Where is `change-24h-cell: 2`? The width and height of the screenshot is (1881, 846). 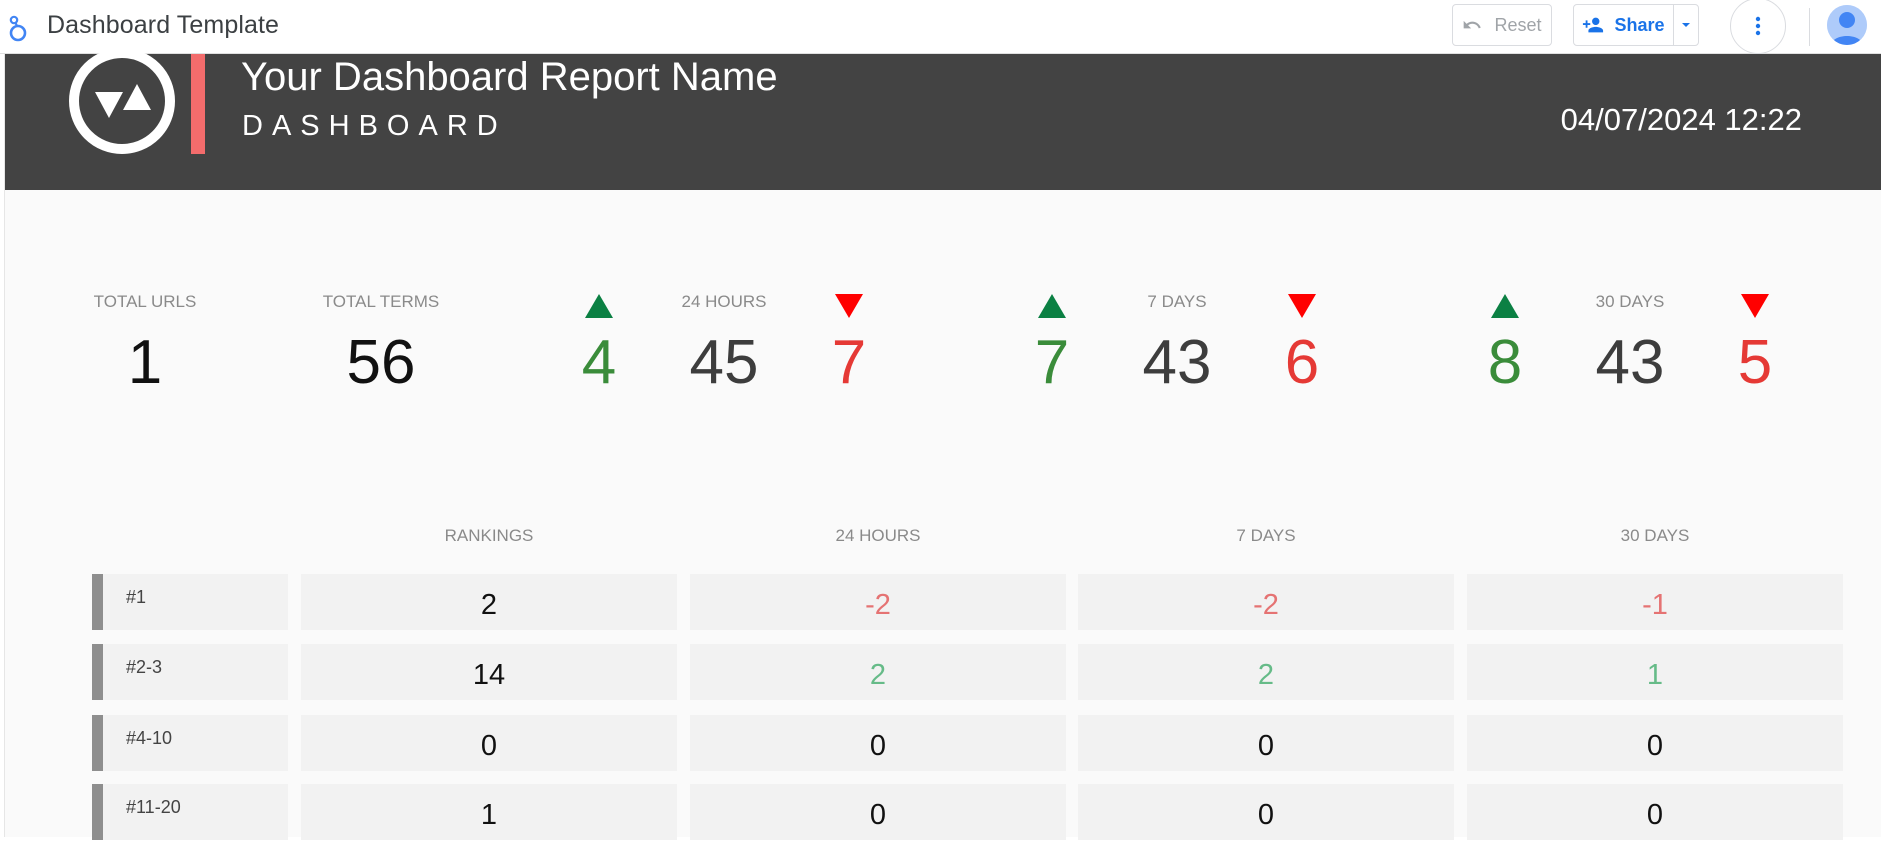
change-24h-cell: 2 is located at coordinates (878, 672).